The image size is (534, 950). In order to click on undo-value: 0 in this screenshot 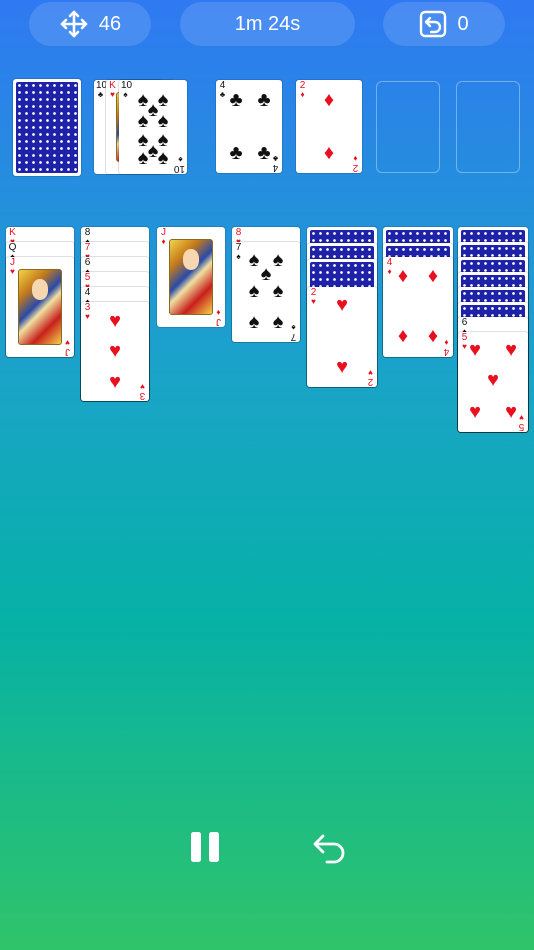, I will do `click(463, 23)`.